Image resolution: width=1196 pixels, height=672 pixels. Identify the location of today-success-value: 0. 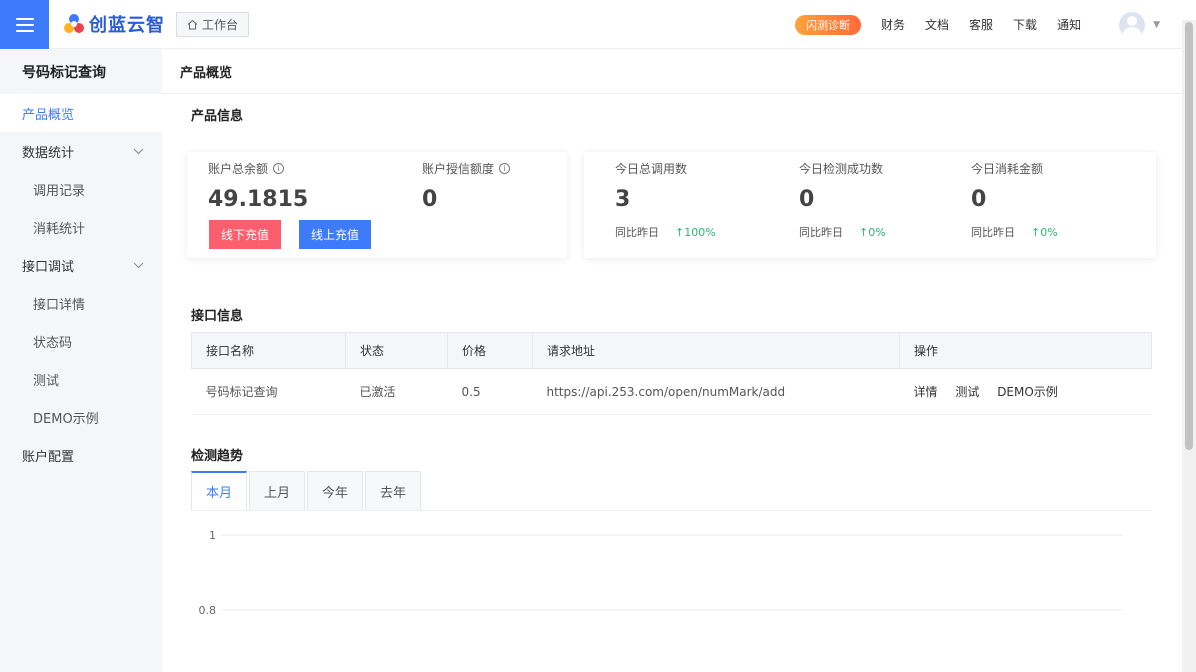
(807, 199).